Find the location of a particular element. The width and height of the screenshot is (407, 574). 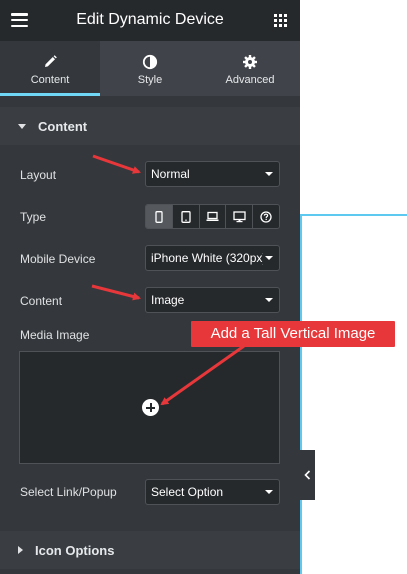

panel-tabs: Content Style Advanced is located at coordinates (150, 68).